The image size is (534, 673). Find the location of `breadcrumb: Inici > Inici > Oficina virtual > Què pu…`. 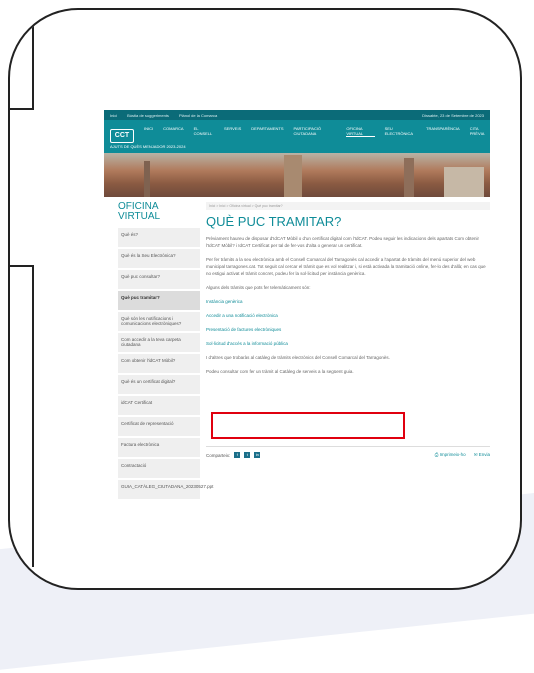

breadcrumb: Inici > Inici > Oficina virtual > Què pu… is located at coordinates (348, 206).